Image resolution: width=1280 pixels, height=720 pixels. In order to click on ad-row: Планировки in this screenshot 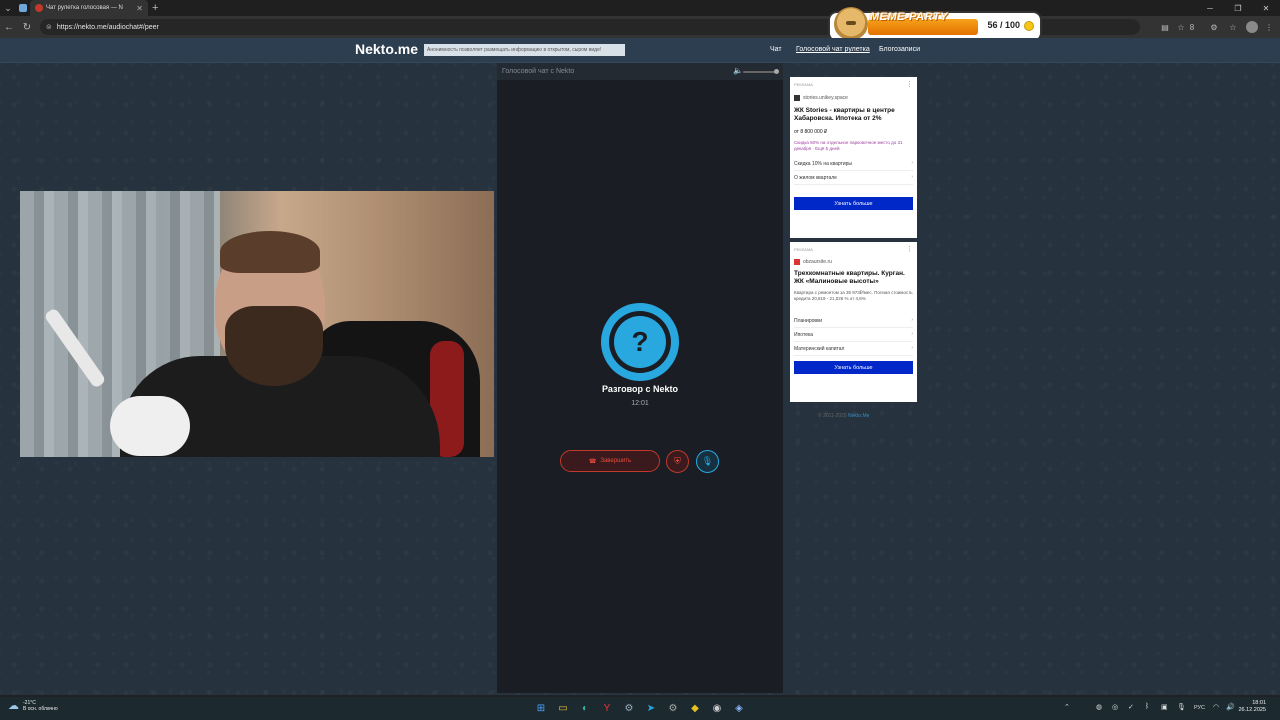, I will do `click(853, 322)`.